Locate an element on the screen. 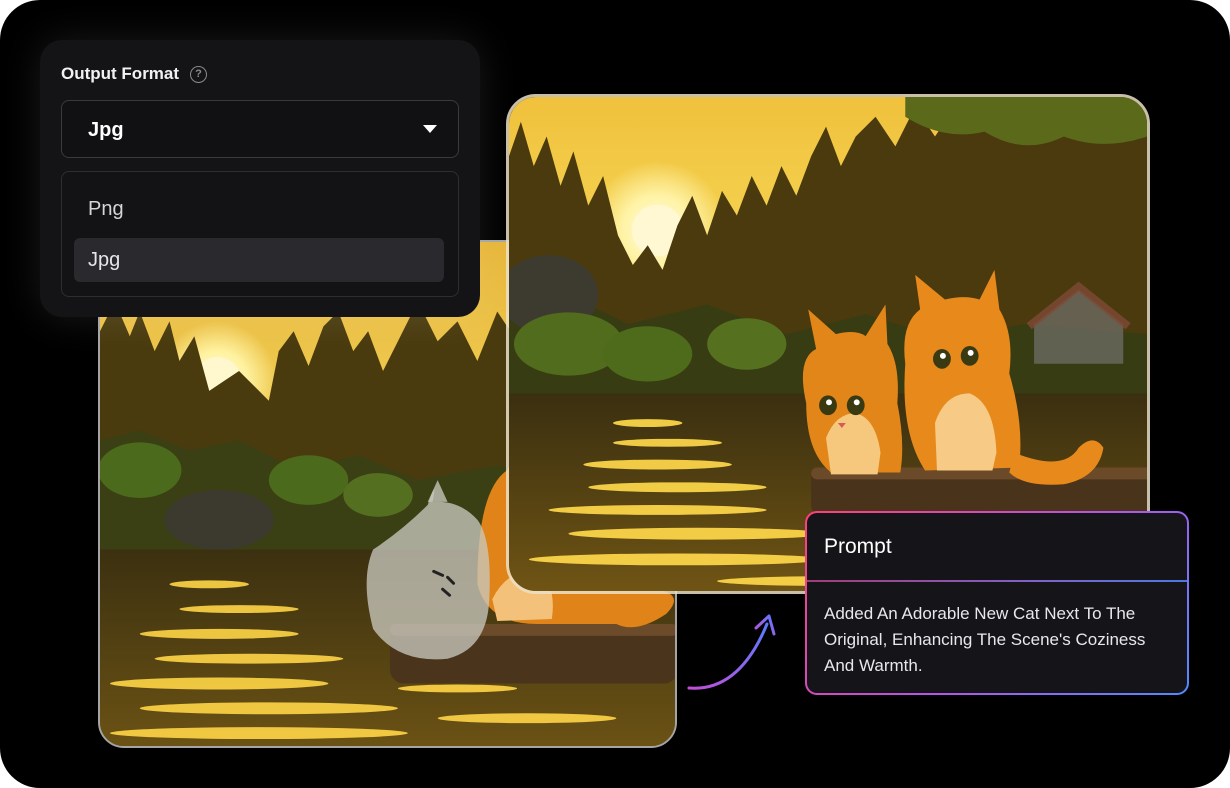 Image resolution: width=1230 pixels, height=788 pixels. caret-down-icon is located at coordinates (430, 129).